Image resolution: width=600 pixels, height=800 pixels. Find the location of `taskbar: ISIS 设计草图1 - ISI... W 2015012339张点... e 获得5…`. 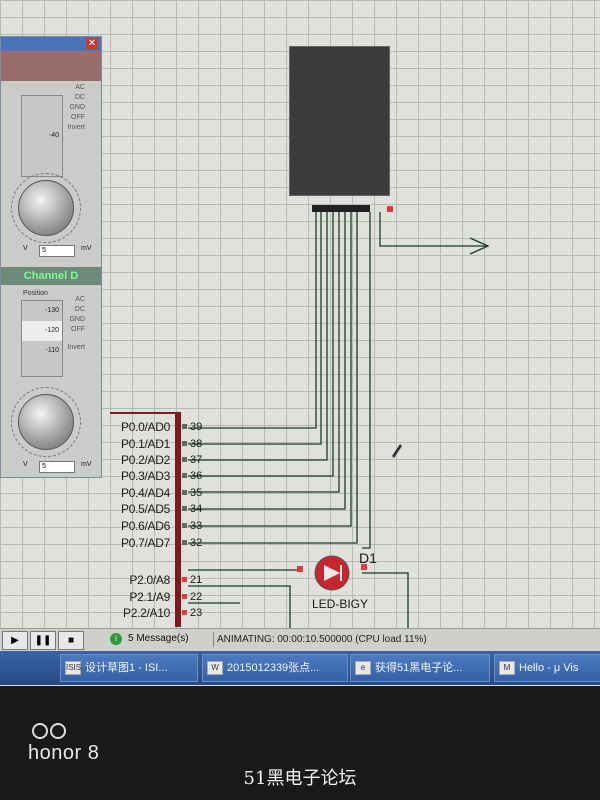

taskbar: ISIS 设计草图1 - ISI... W 2015012339张点... e 获得5… is located at coordinates (300, 668).